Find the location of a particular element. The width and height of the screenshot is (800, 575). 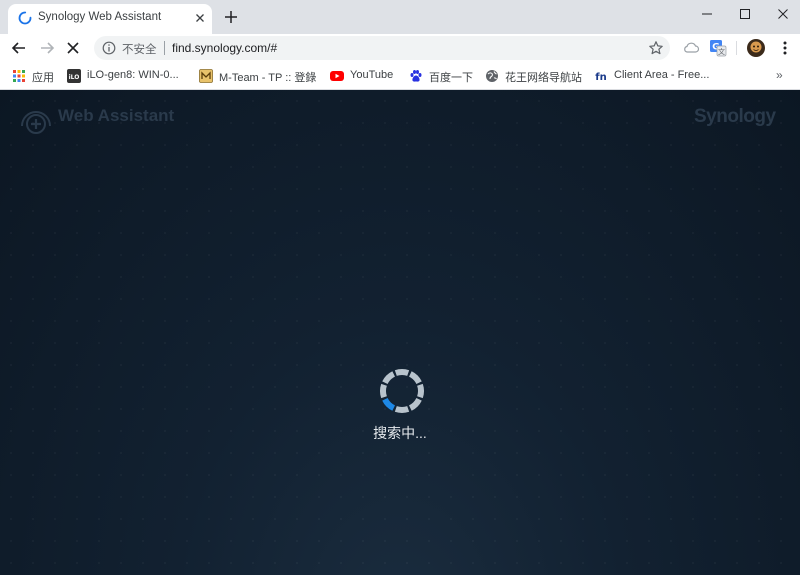

close-tab-icon is located at coordinates (200, 18).